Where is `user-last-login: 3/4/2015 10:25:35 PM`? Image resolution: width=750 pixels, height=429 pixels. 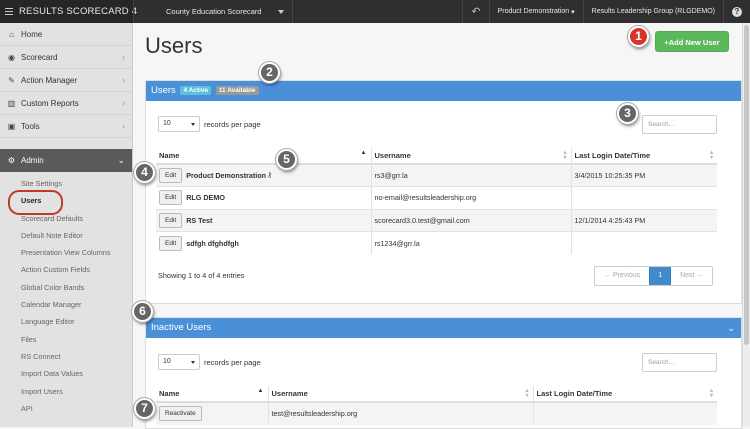
user-last-login: 3/4/2015 10:25:35 PM is located at coordinates (643, 175).